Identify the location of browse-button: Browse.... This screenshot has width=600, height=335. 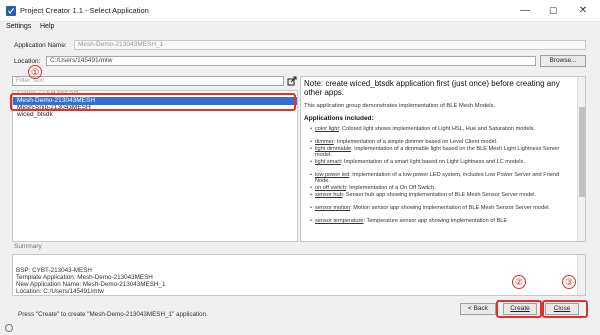
(563, 61).